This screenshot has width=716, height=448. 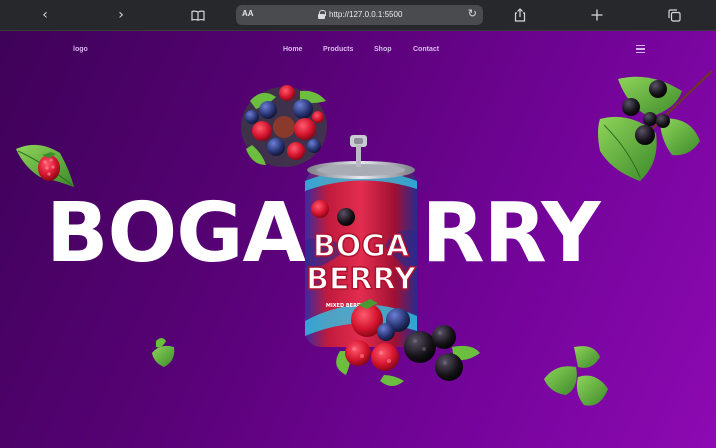 What do you see at coordinates (198, 15) in the screenshot?
I see `book-icon` at bounding box center [198, 15].